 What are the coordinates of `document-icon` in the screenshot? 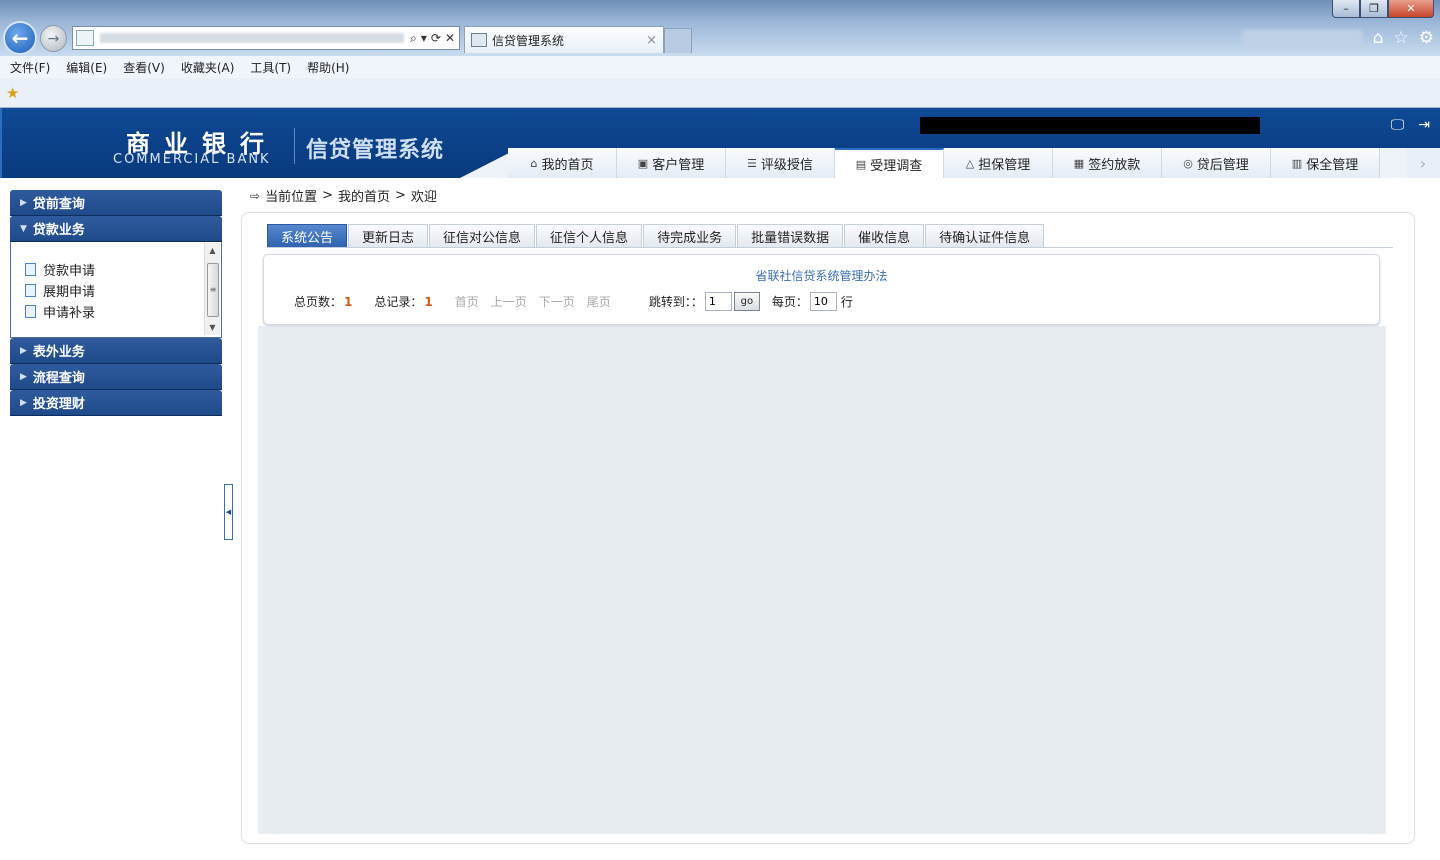 It's located at (30, 311).